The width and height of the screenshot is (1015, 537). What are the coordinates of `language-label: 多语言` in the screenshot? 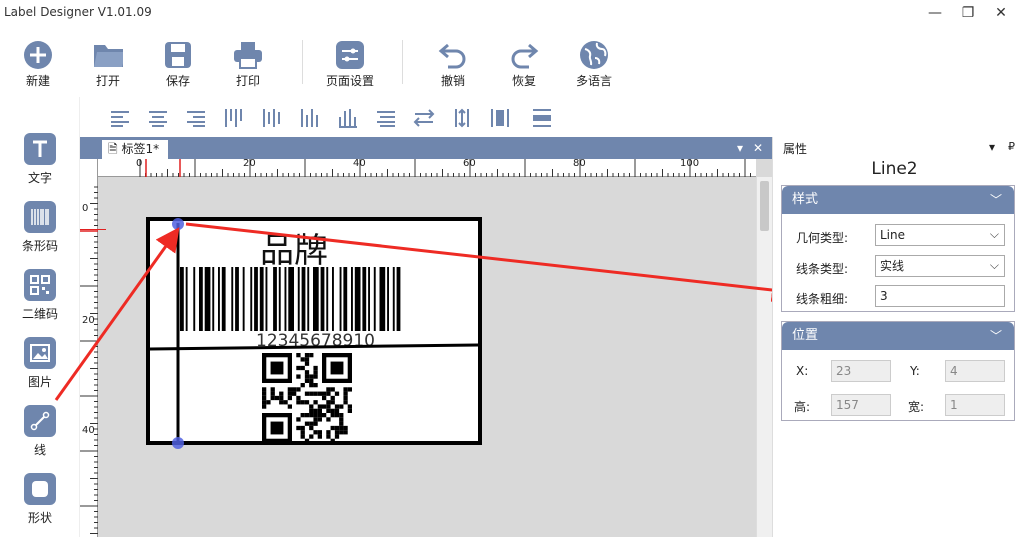 It's located at (593, 81).